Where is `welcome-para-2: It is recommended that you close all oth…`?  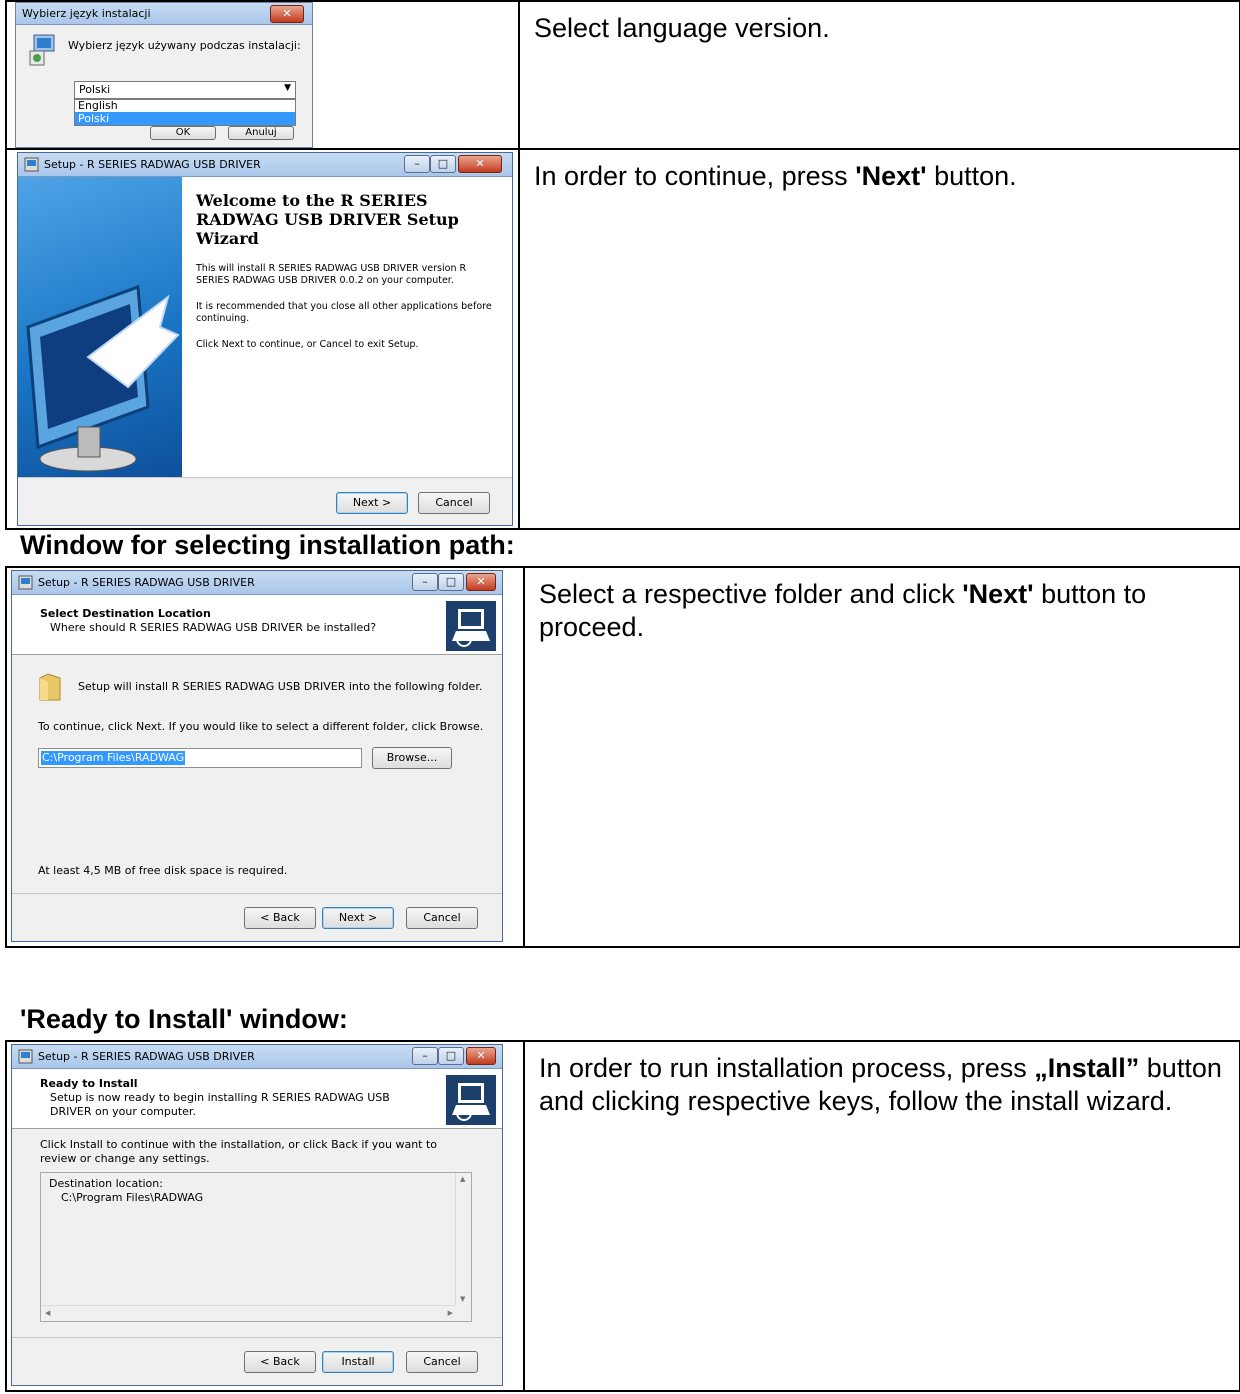
welcome-para-2: It is recommended that you close all oth… is located at coordinates (344, 312).